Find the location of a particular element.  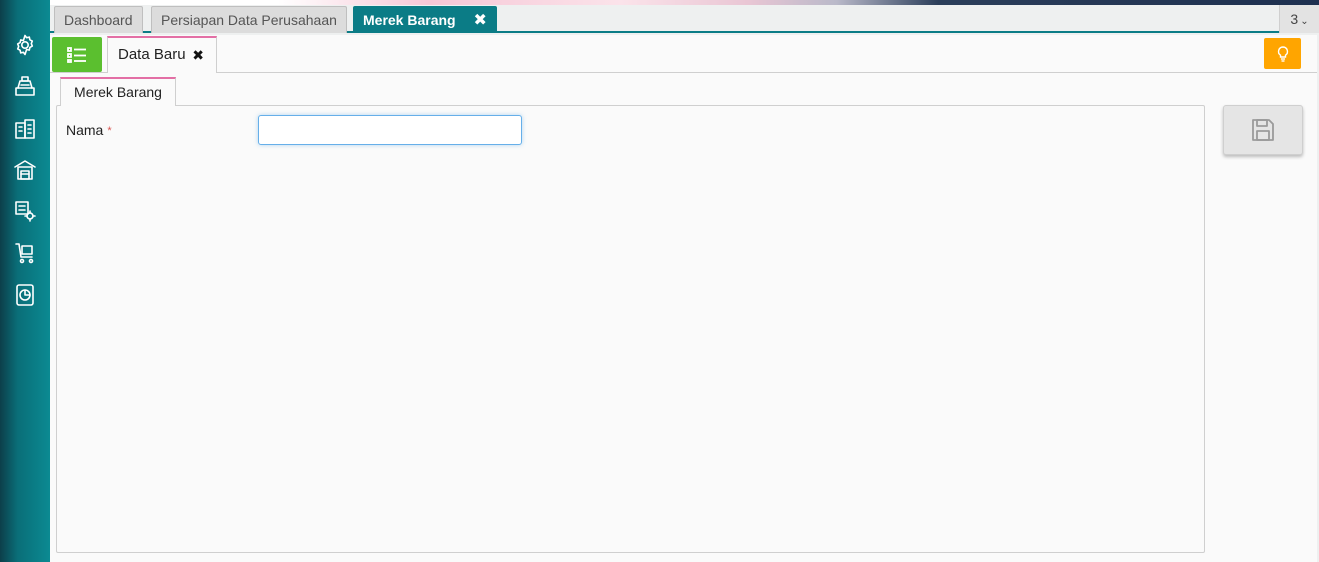

subtab-data-baru: Data Baru ✖ is located at coordinates (162, 54).